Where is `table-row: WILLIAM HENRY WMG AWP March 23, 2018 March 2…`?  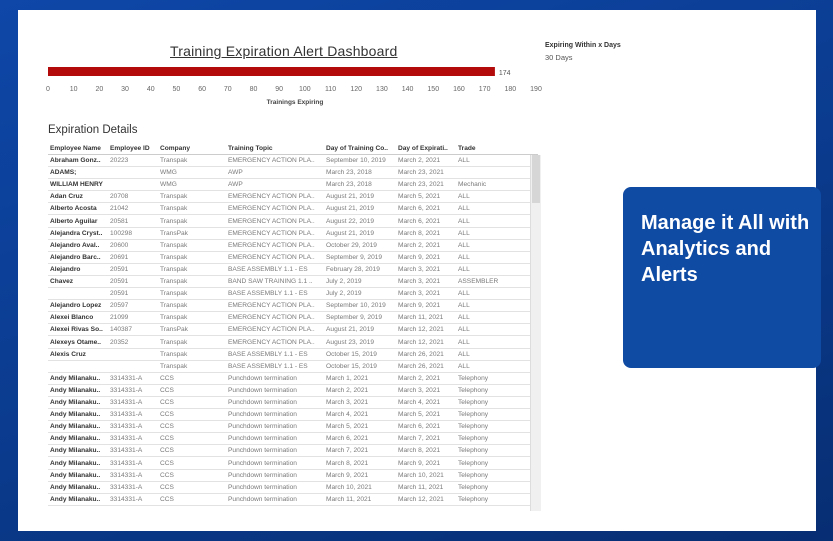
table-row: WILLIAM HENRY WMG AWP March 23, 2018 March 2… is located at coordinates (293, 185).